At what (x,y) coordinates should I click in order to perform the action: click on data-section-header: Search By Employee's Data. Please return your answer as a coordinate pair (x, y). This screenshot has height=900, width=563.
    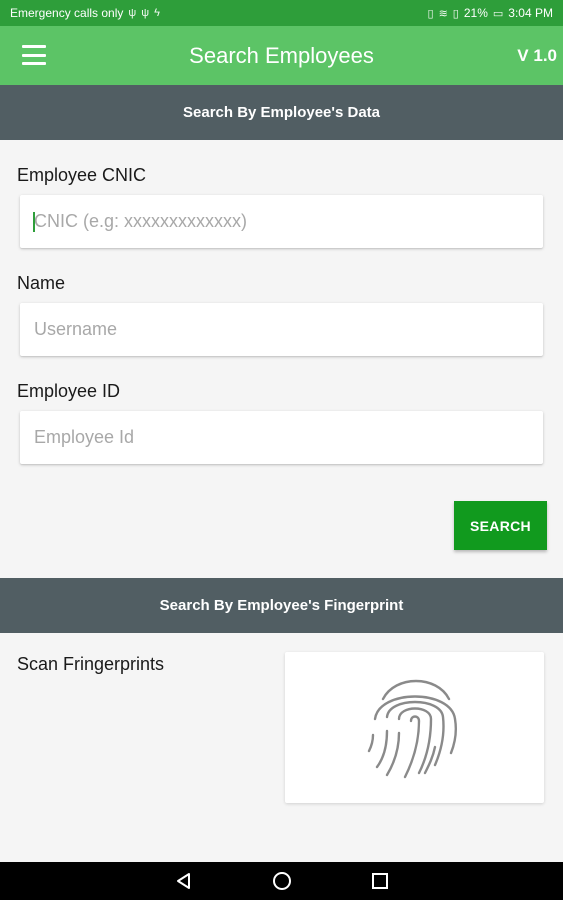
    Looking at the image, I should click on (281, 112).